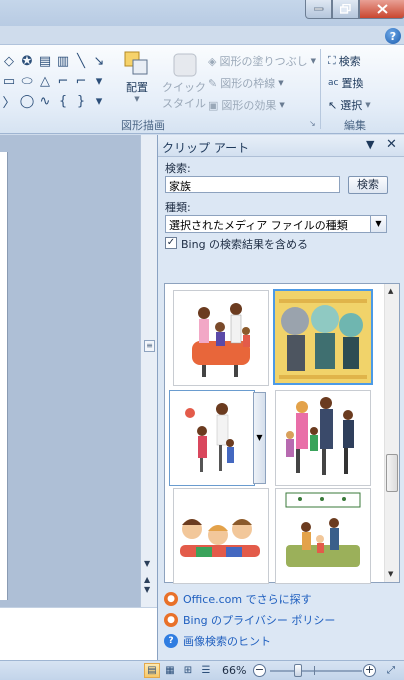 The image size is (404, 680). What do you see at coordinates (99, 81) in the screenshot?
I see `shape-icon-more: ▾` at bounding box center [99, 81].